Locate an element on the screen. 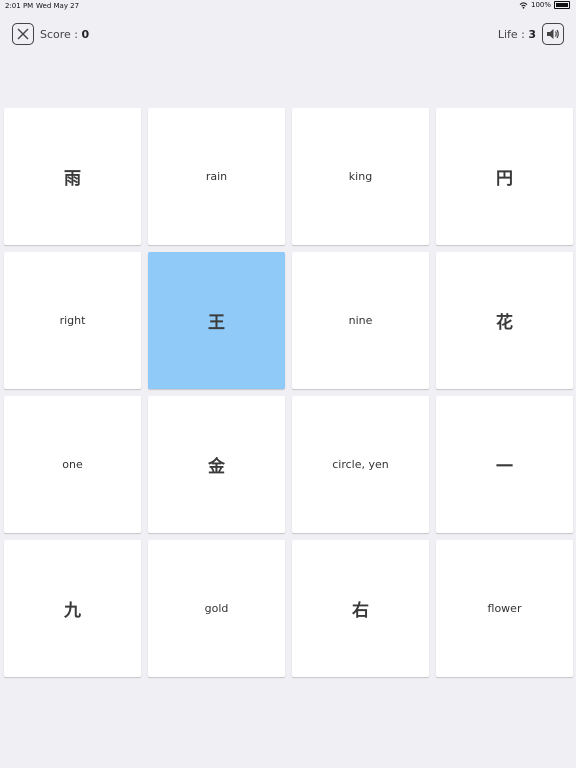 Image resolution: width=576 pixels, height=768 pixels. score-label: Score : is located at coordinates (61, 34).